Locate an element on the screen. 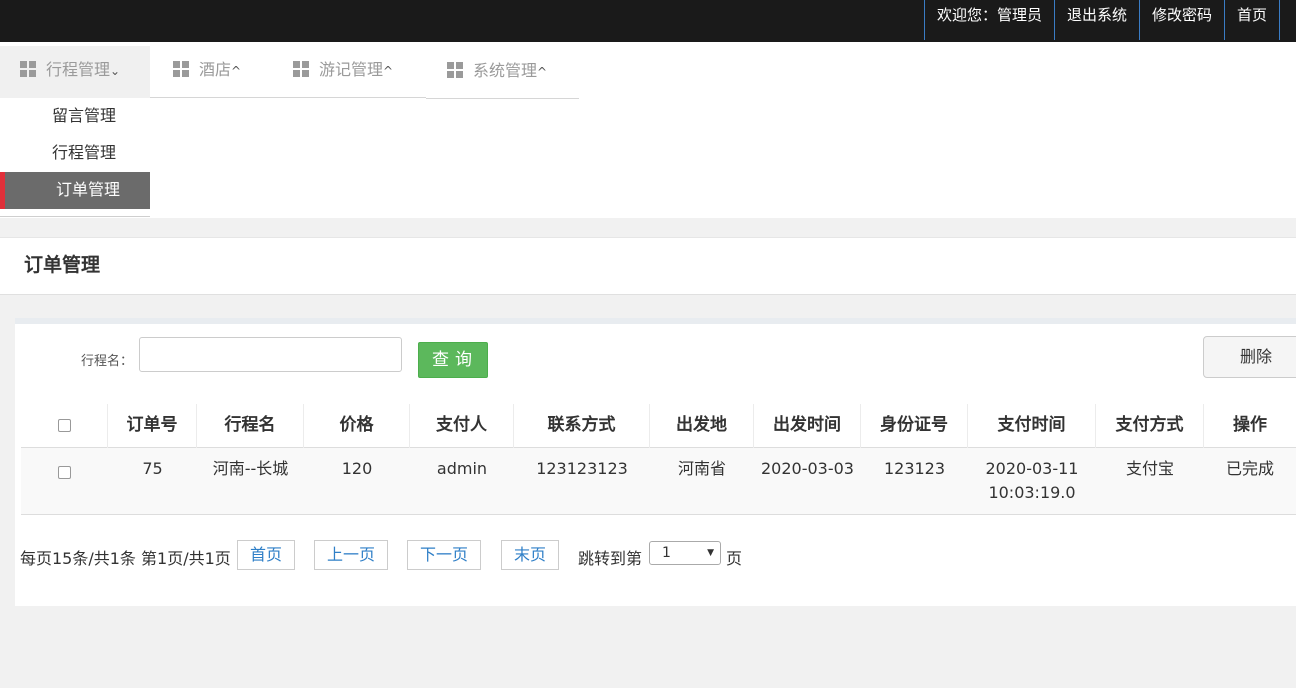 This screenshot has height=688, width=1296. column-header: 价格 is located at coordinates (357, 426).